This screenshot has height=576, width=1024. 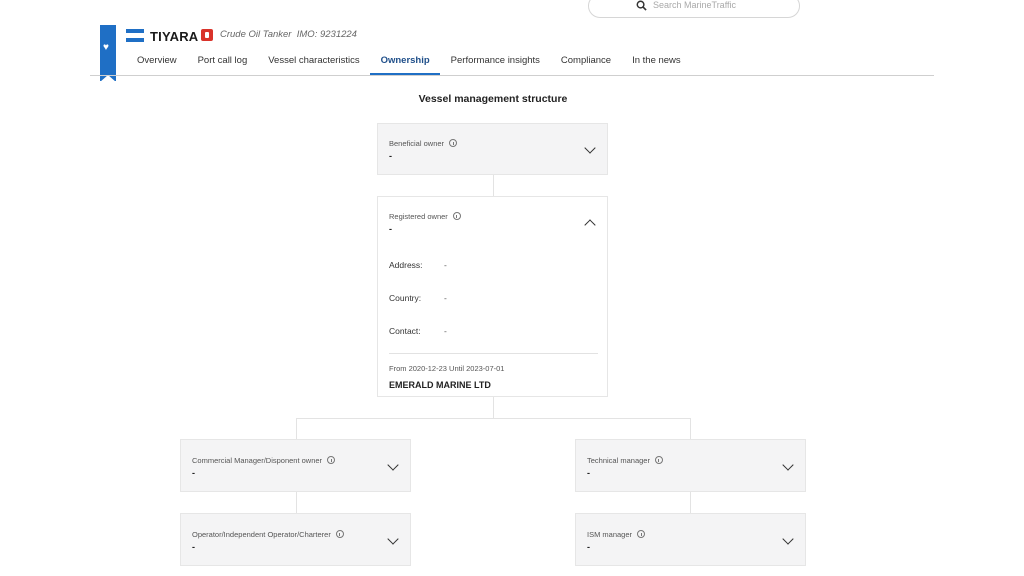 I want to click on technical-manager-card: Technical manager -, so click(x=690, y=465).